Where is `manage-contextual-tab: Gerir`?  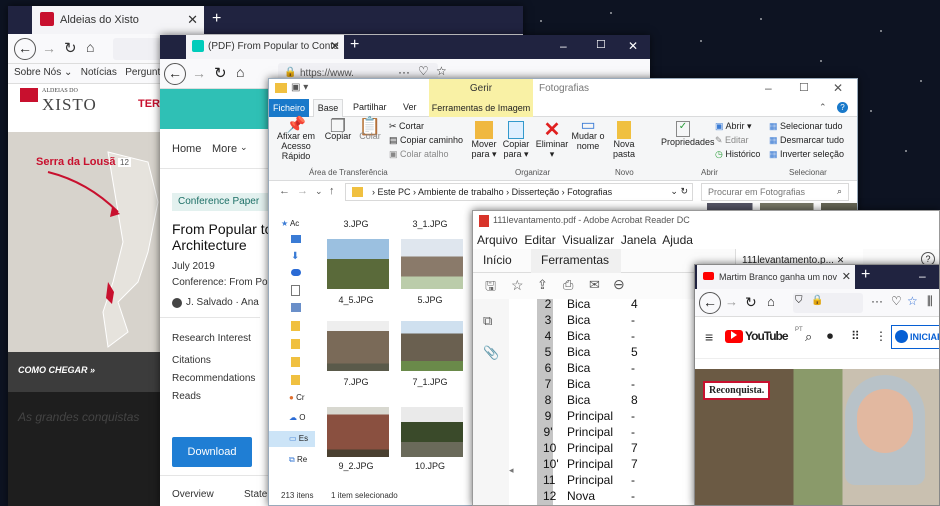
manage-contextual-tab: Gerir is located at coordinates (481, 89).